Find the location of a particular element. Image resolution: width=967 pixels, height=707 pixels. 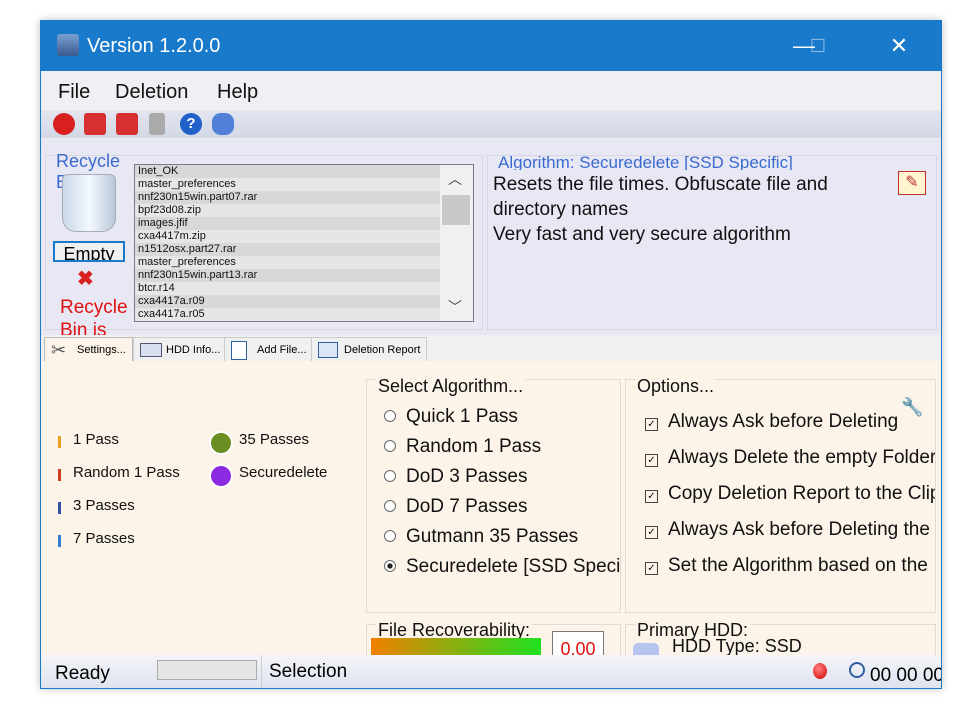

option-checkbox: ✓ Set the Algorithm based on the is located at coordinates (790, 573).